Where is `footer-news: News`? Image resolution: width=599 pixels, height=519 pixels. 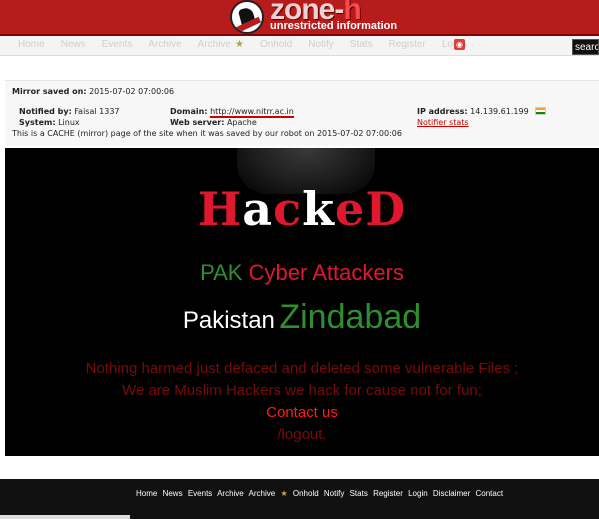
footer-news: News is located at coordinates (173, 493).